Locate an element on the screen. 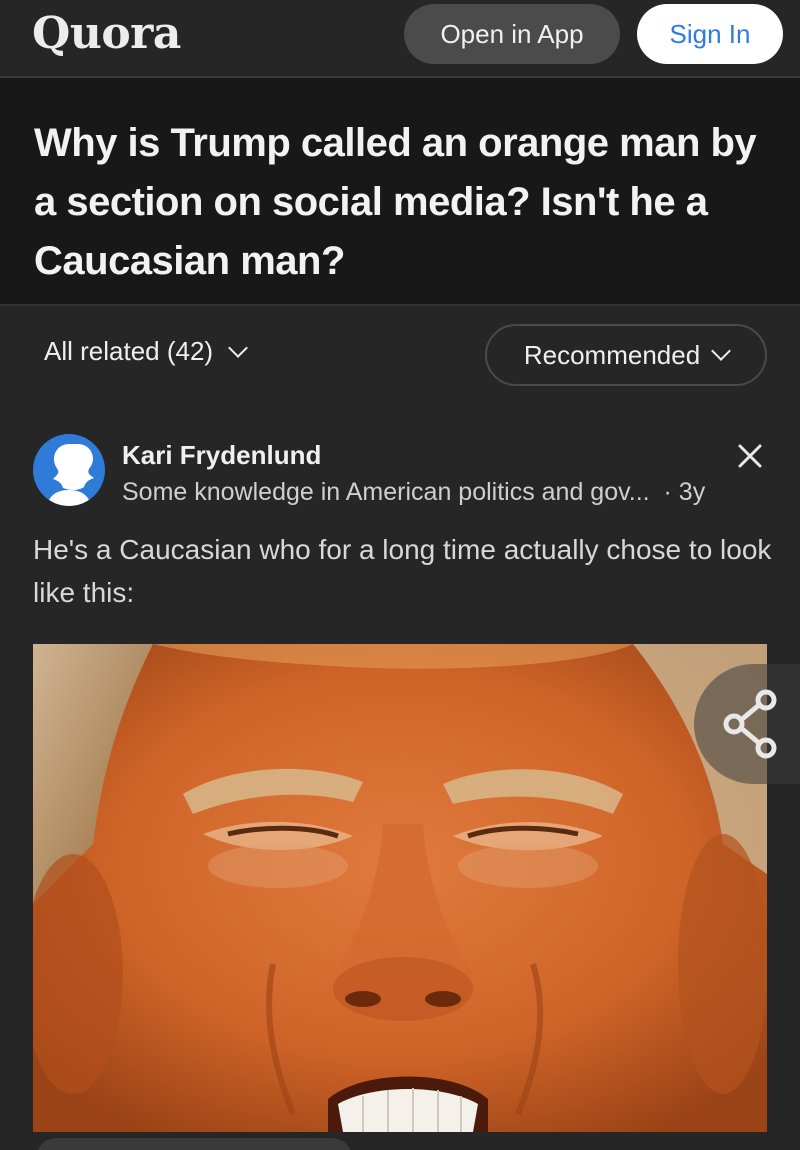  all-related-dropdown: All related (42) is located at coordinates (146, 351).